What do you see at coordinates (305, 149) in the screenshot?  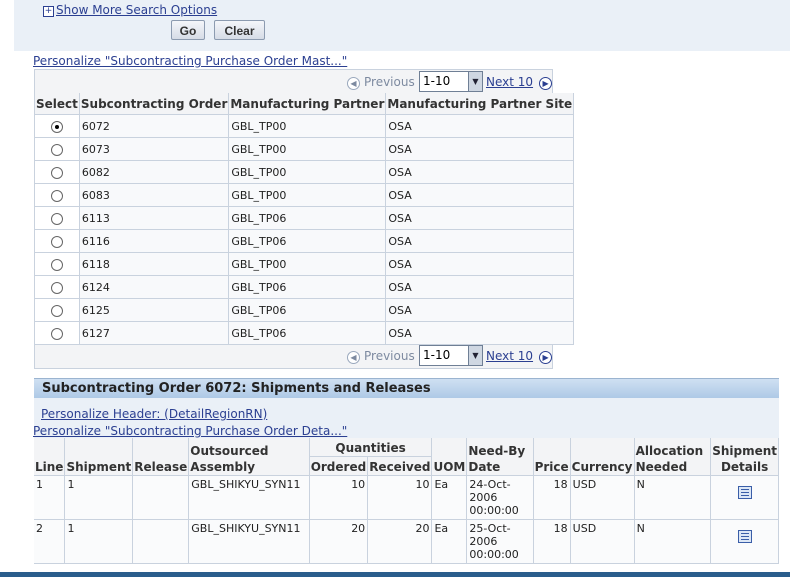 I see `table-row: 6073 GBL_TP00 OSA` at bounding box center [305, 149].